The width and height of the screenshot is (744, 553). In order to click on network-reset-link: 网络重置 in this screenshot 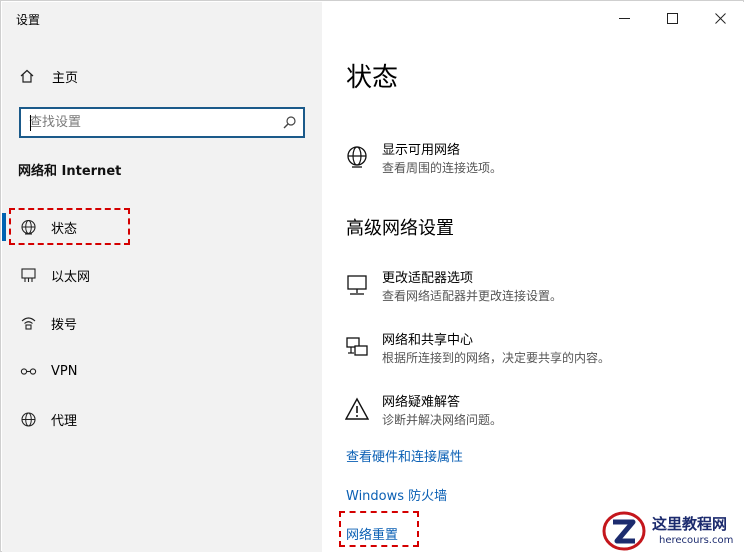, I will do `click(372, 533)`.